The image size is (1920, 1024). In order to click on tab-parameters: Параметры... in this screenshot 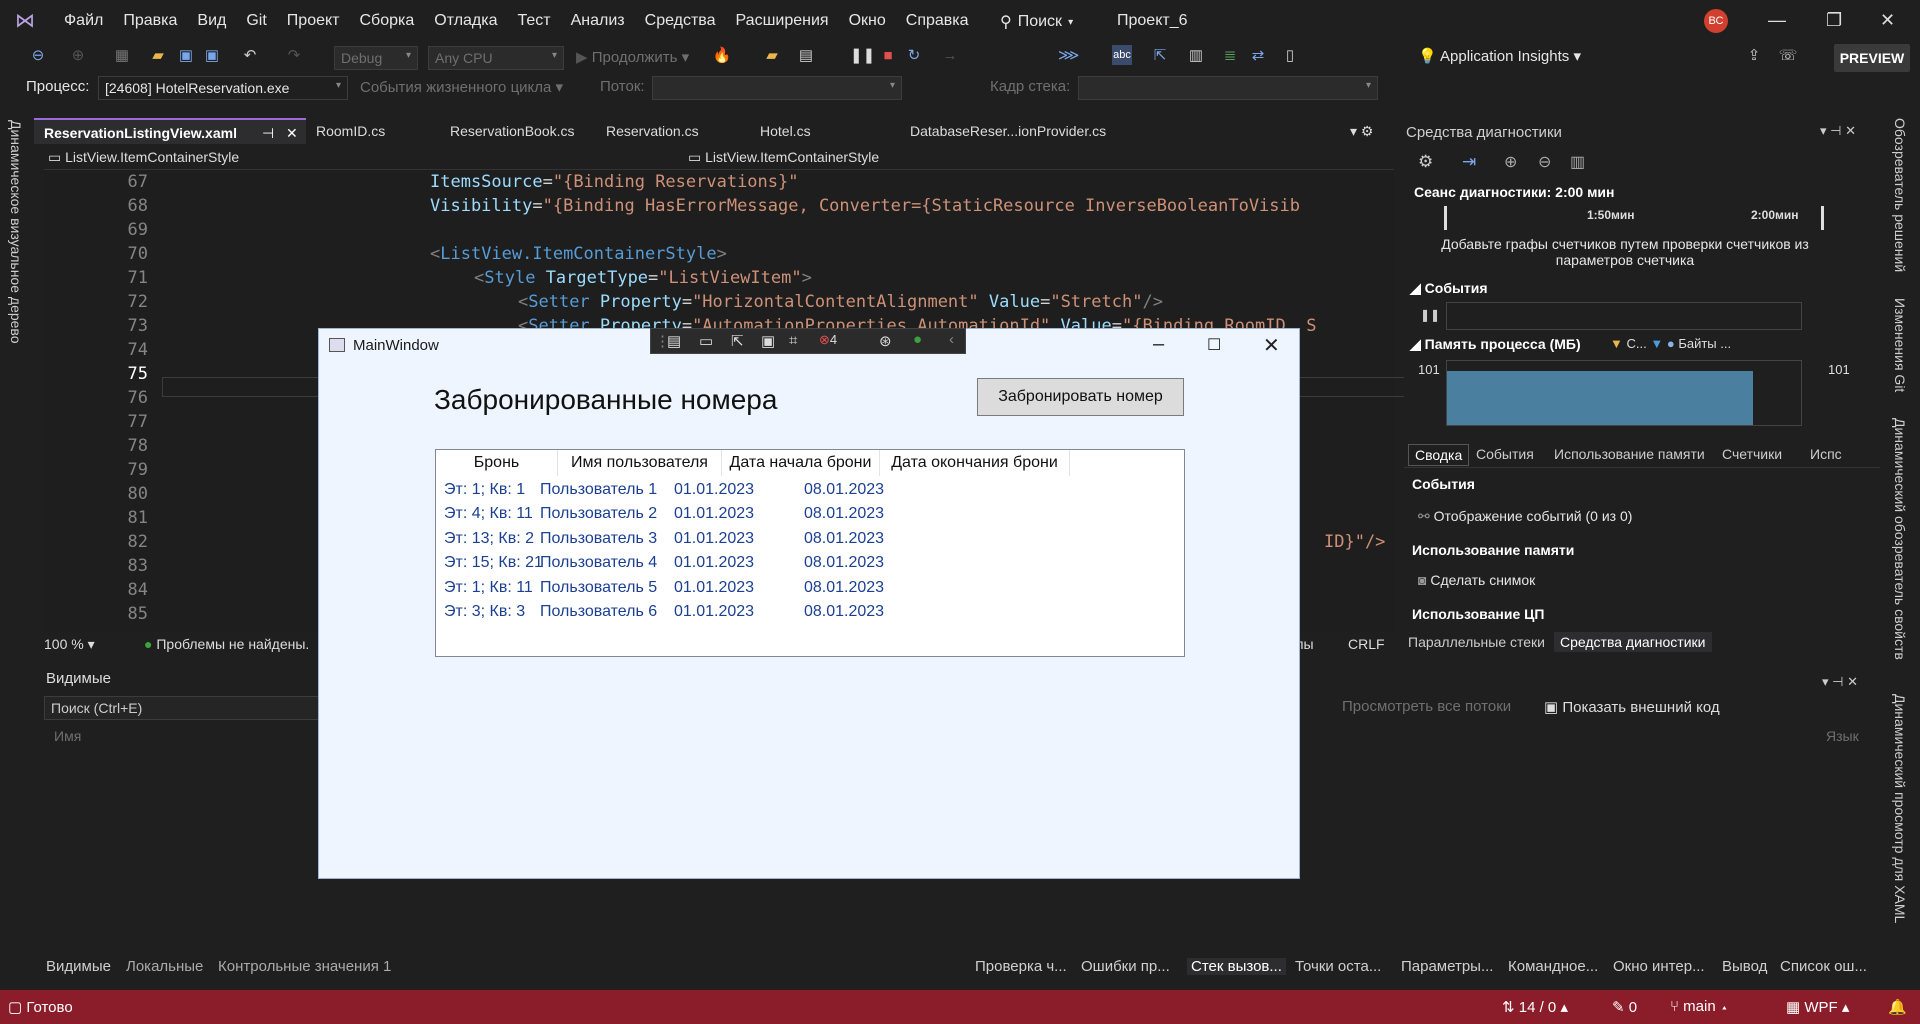, I will do `click(1447, 966)`.